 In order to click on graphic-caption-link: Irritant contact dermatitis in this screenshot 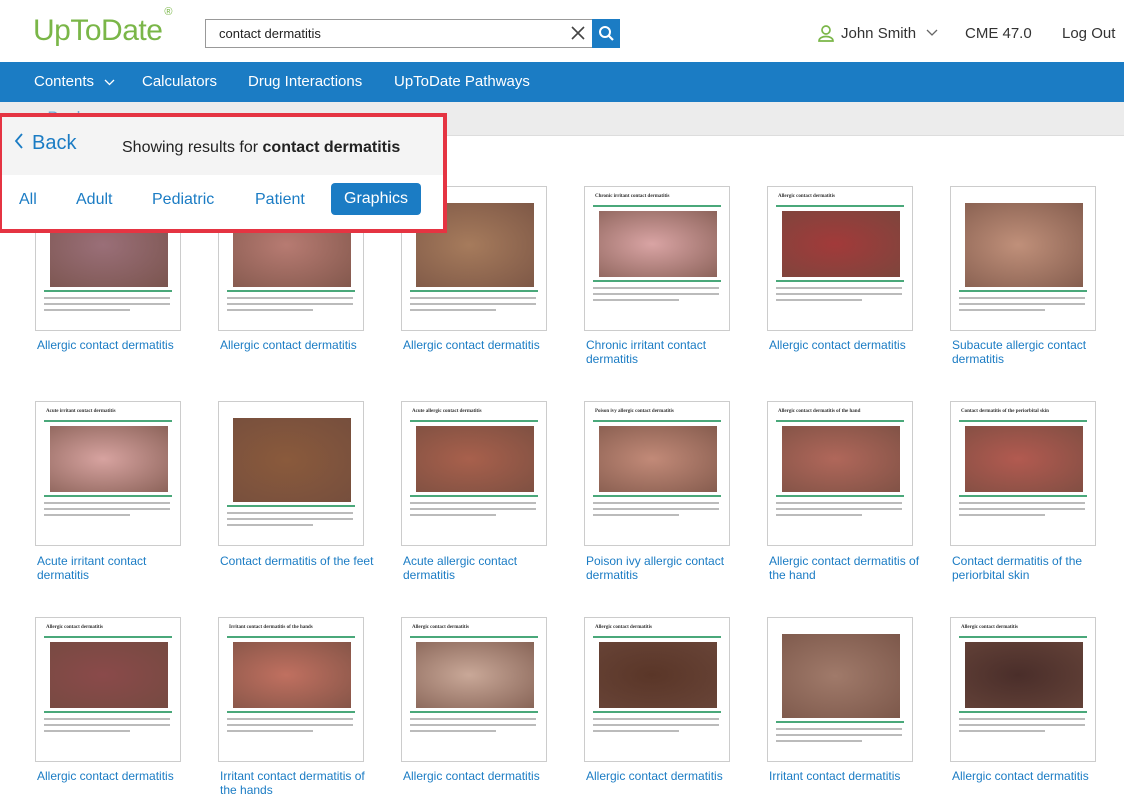, I will do `click(849, 776)`.